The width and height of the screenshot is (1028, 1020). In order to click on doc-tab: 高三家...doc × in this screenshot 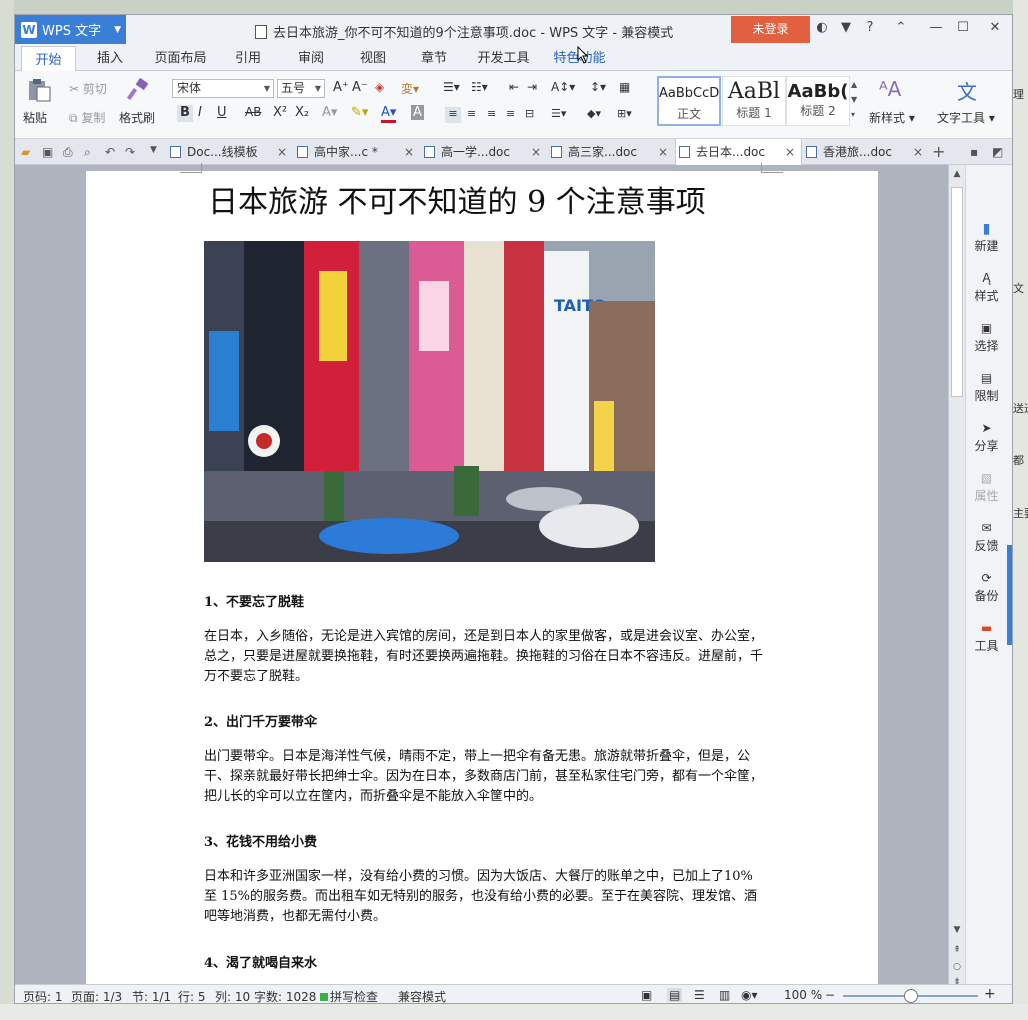, I will do `click(611, 152)`.